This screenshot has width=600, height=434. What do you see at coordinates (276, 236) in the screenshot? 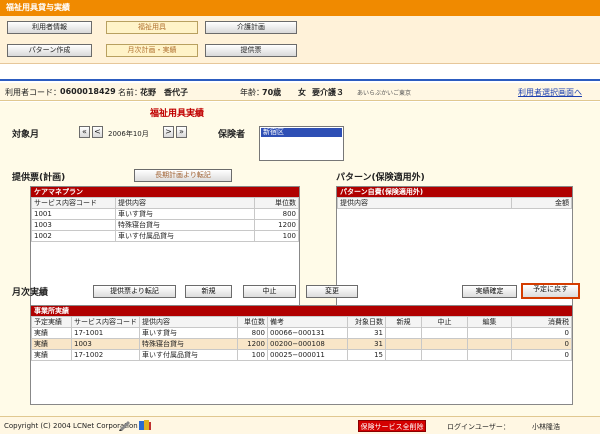
I see `units-cell: 100` at bounding box center [276, 236].